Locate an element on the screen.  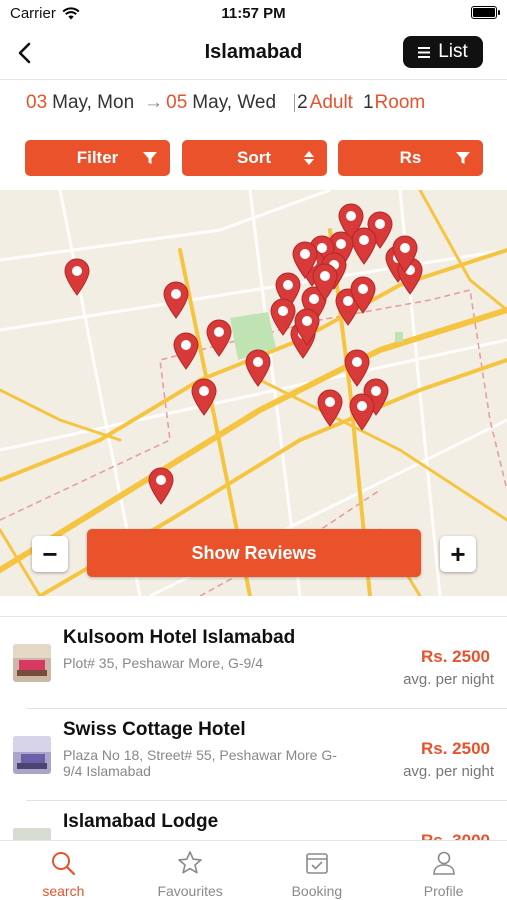
sort-button: Sort is located at coordinates (254, 158).